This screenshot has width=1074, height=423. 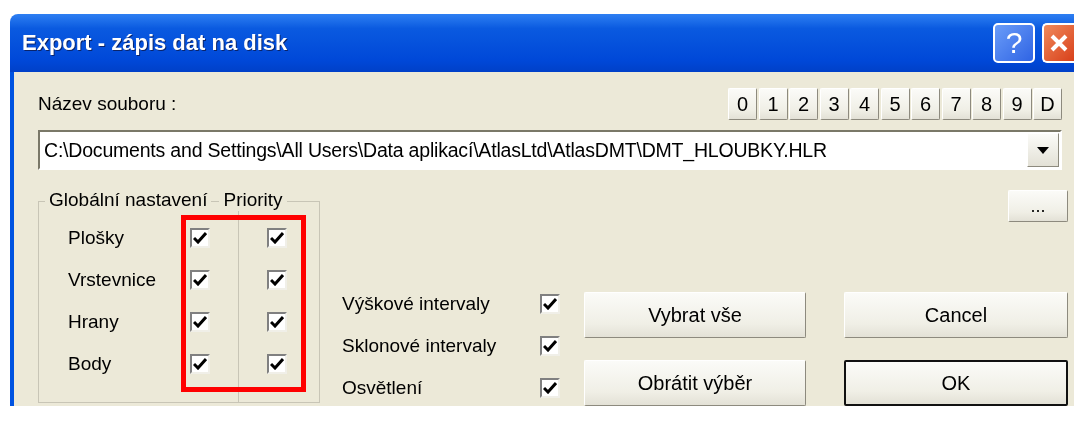 What do you see at coordinates (93, 322) in the screenshot?
I see `layer-label: Hrany` at bounding box center [93, 322].